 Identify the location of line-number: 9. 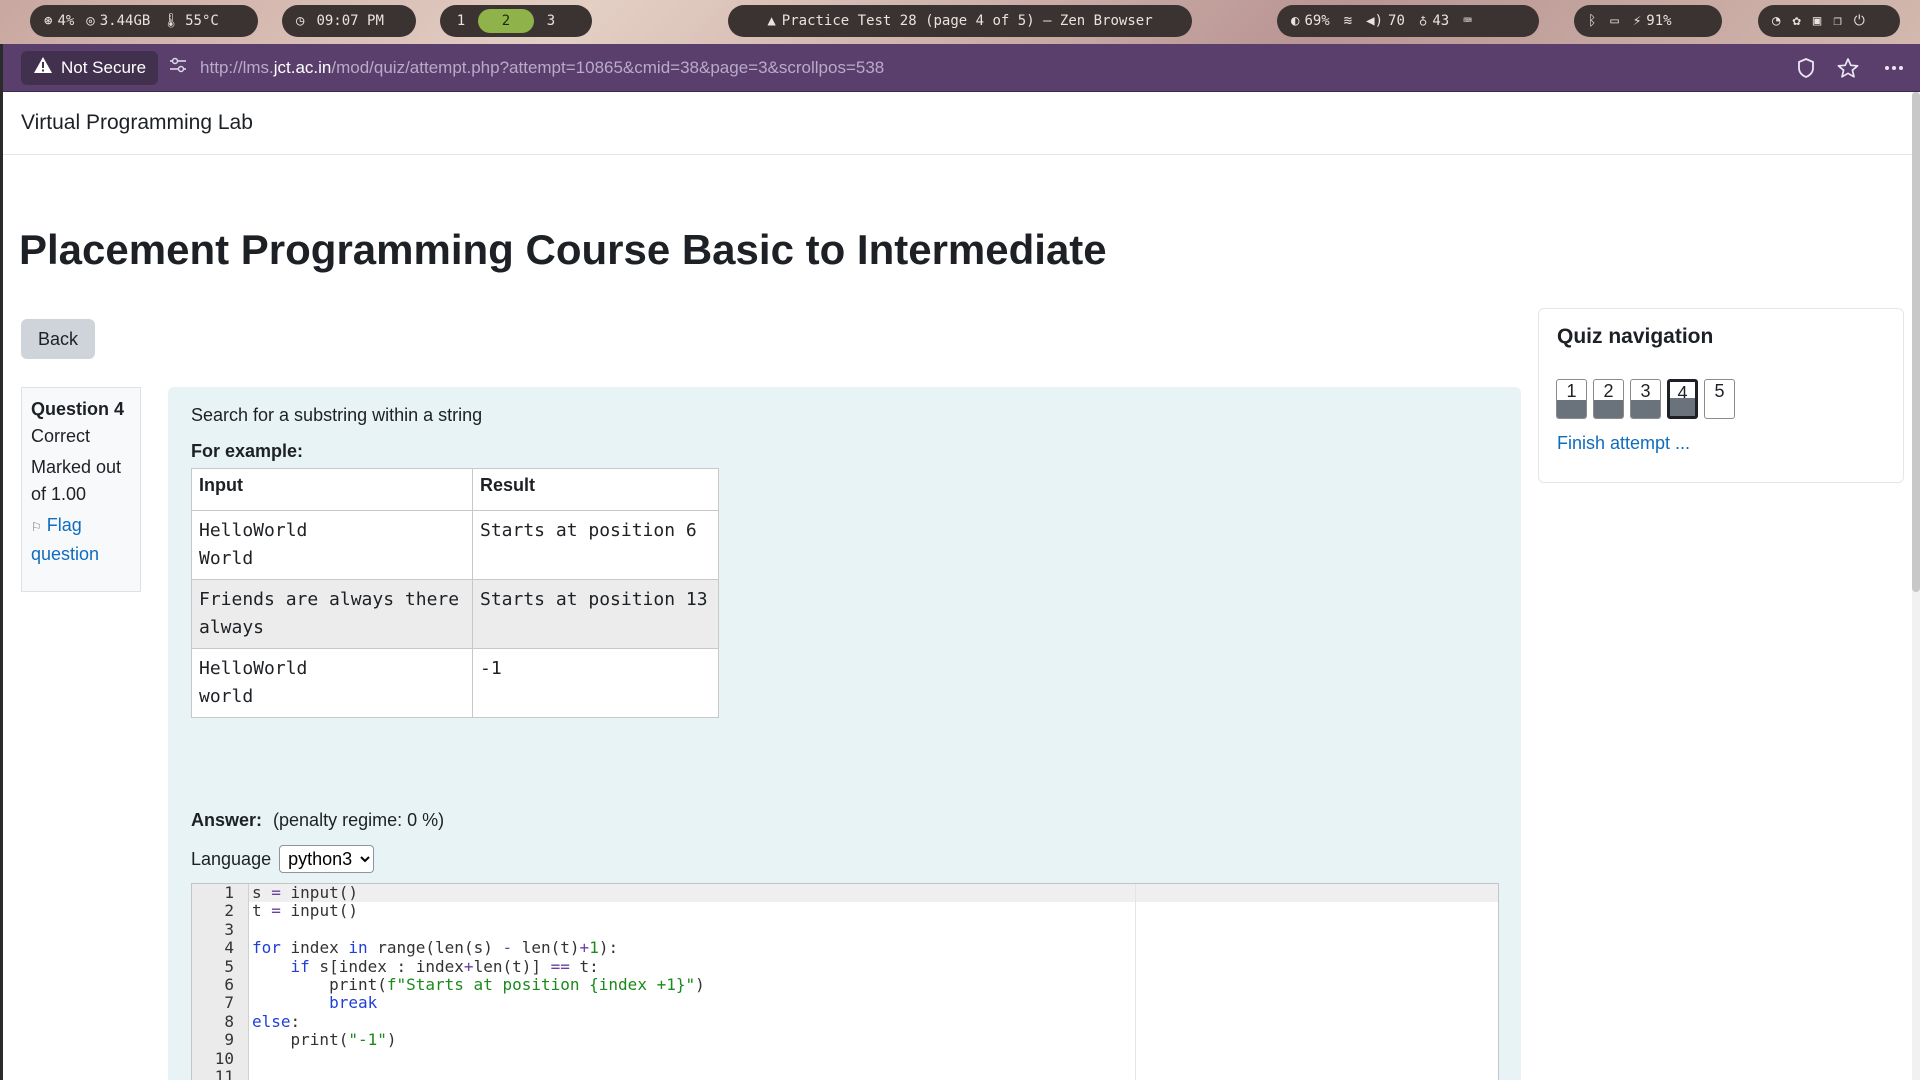
(229, 1040).